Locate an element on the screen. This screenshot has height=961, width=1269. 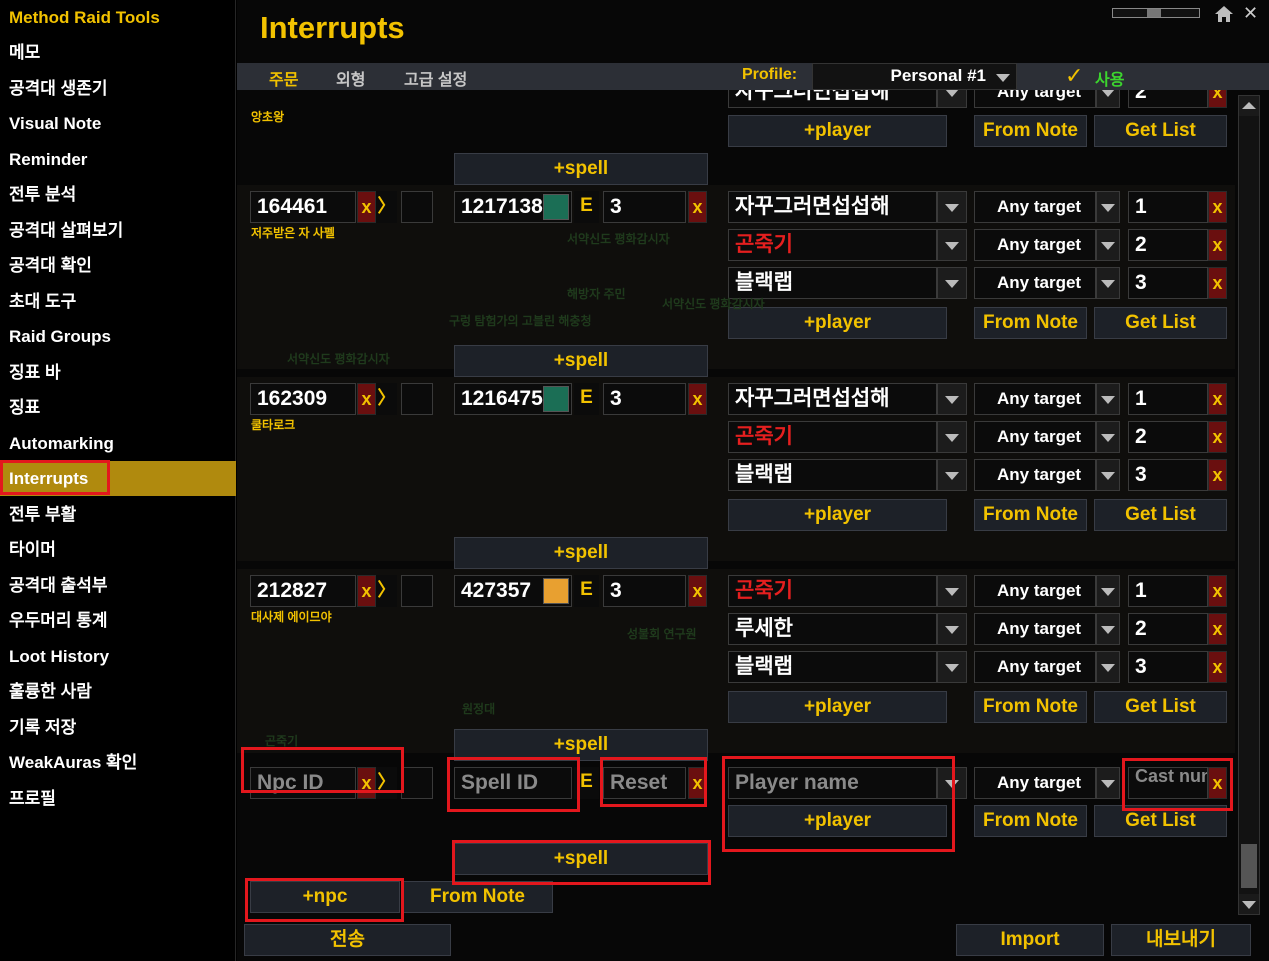
sidebar-item: 공격대 확인 is located at coordinates (118, 265).